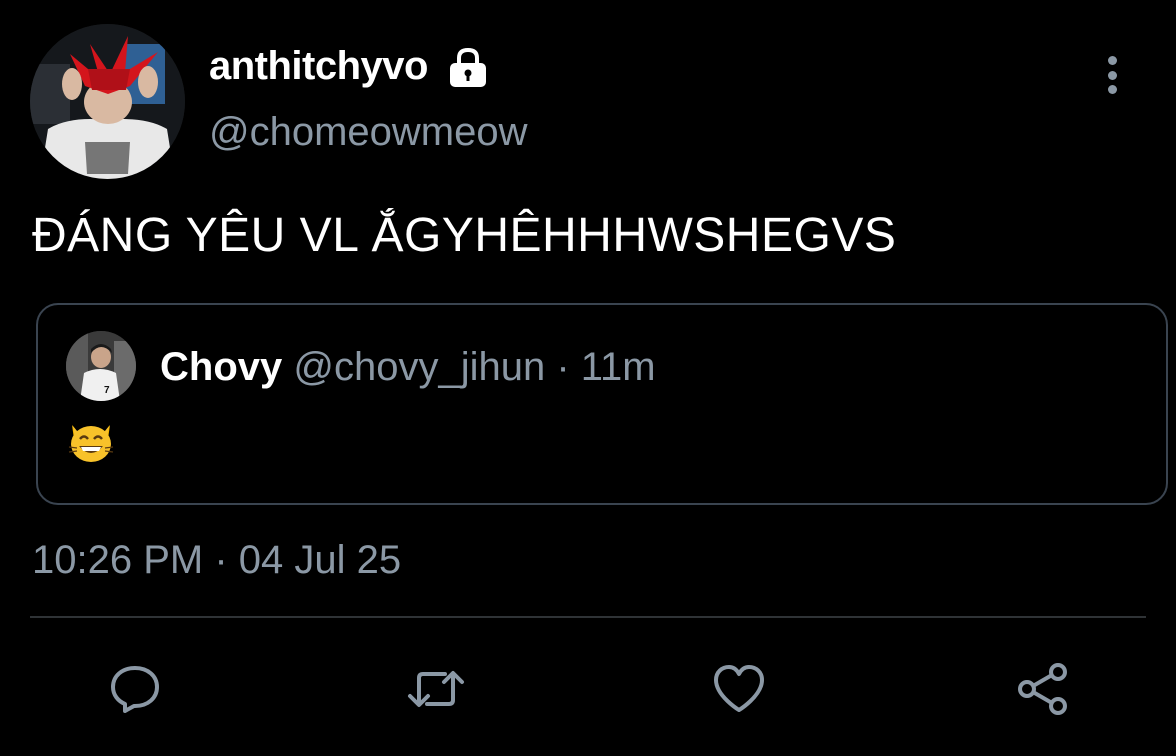 The width and height of the screenshot is (1176, 756). Describe the element at coordinates (588, 617) in the screenshot. I see `divider` at that location.